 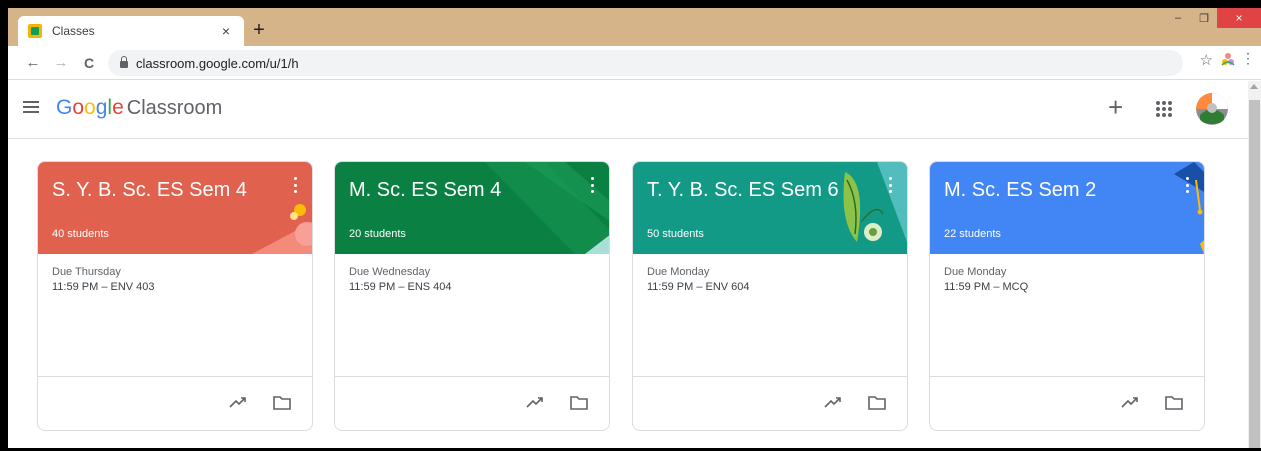 I want to click on browser-toolbar: ← → C classroom.google.com/u/1/h ☆ ⋮, so click(x=634, y=63).